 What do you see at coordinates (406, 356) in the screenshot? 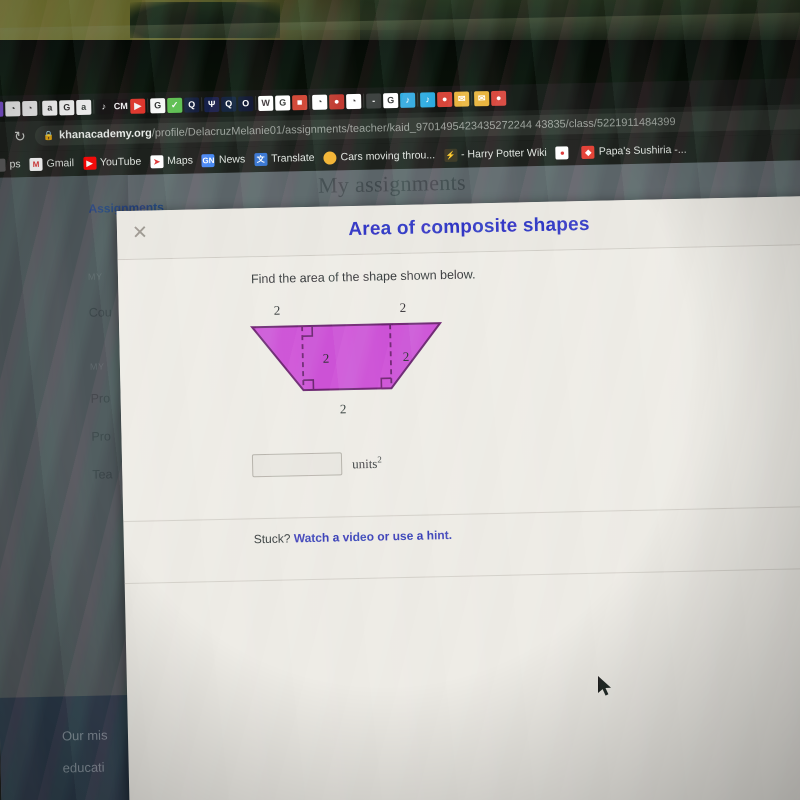
I see `label-inner-right: 2` at bounding box center [406, 356].